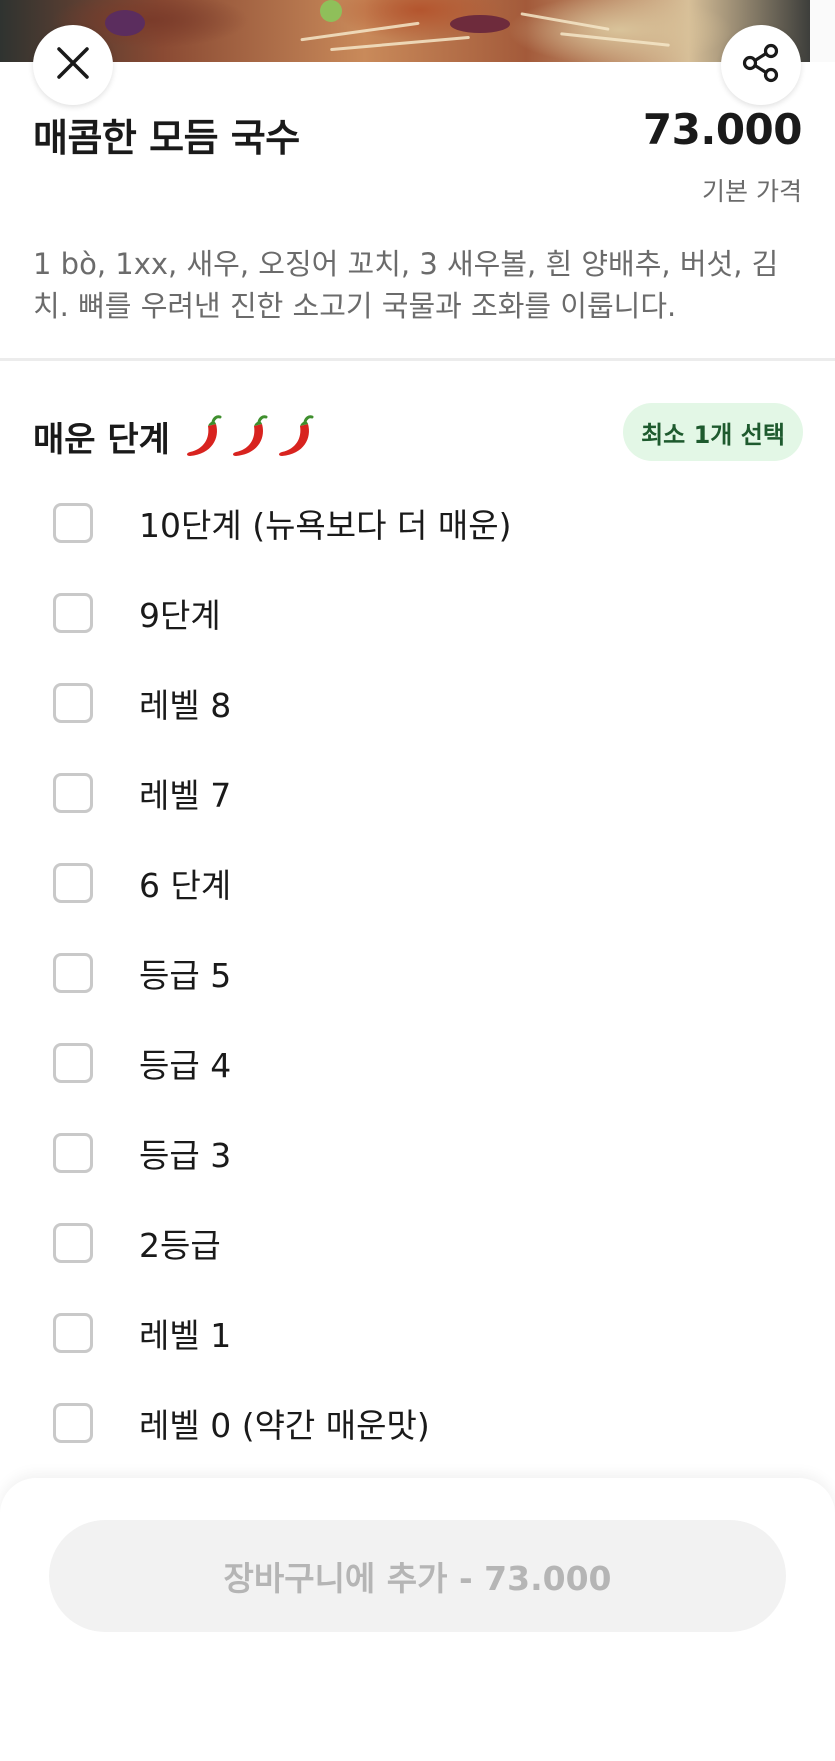  I want to click on spice-option-5: 등급 5, so click(417, 973).